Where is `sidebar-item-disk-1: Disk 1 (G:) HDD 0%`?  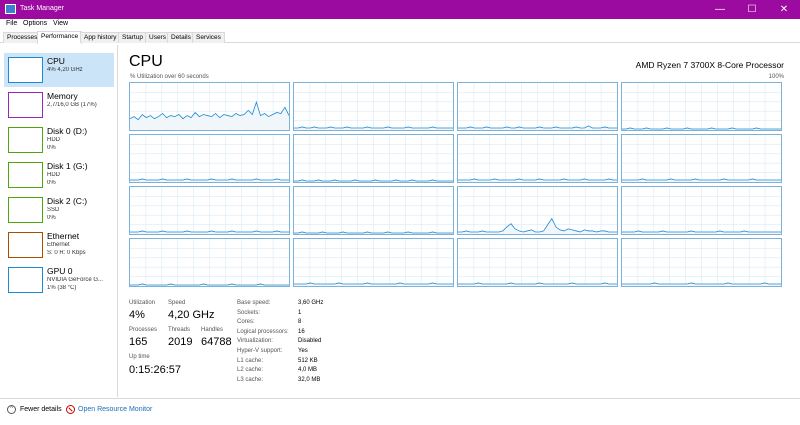
sidebar-item-disk-1: Disk 1 (G:) HDD 0% is located at coordinates (59, 175).